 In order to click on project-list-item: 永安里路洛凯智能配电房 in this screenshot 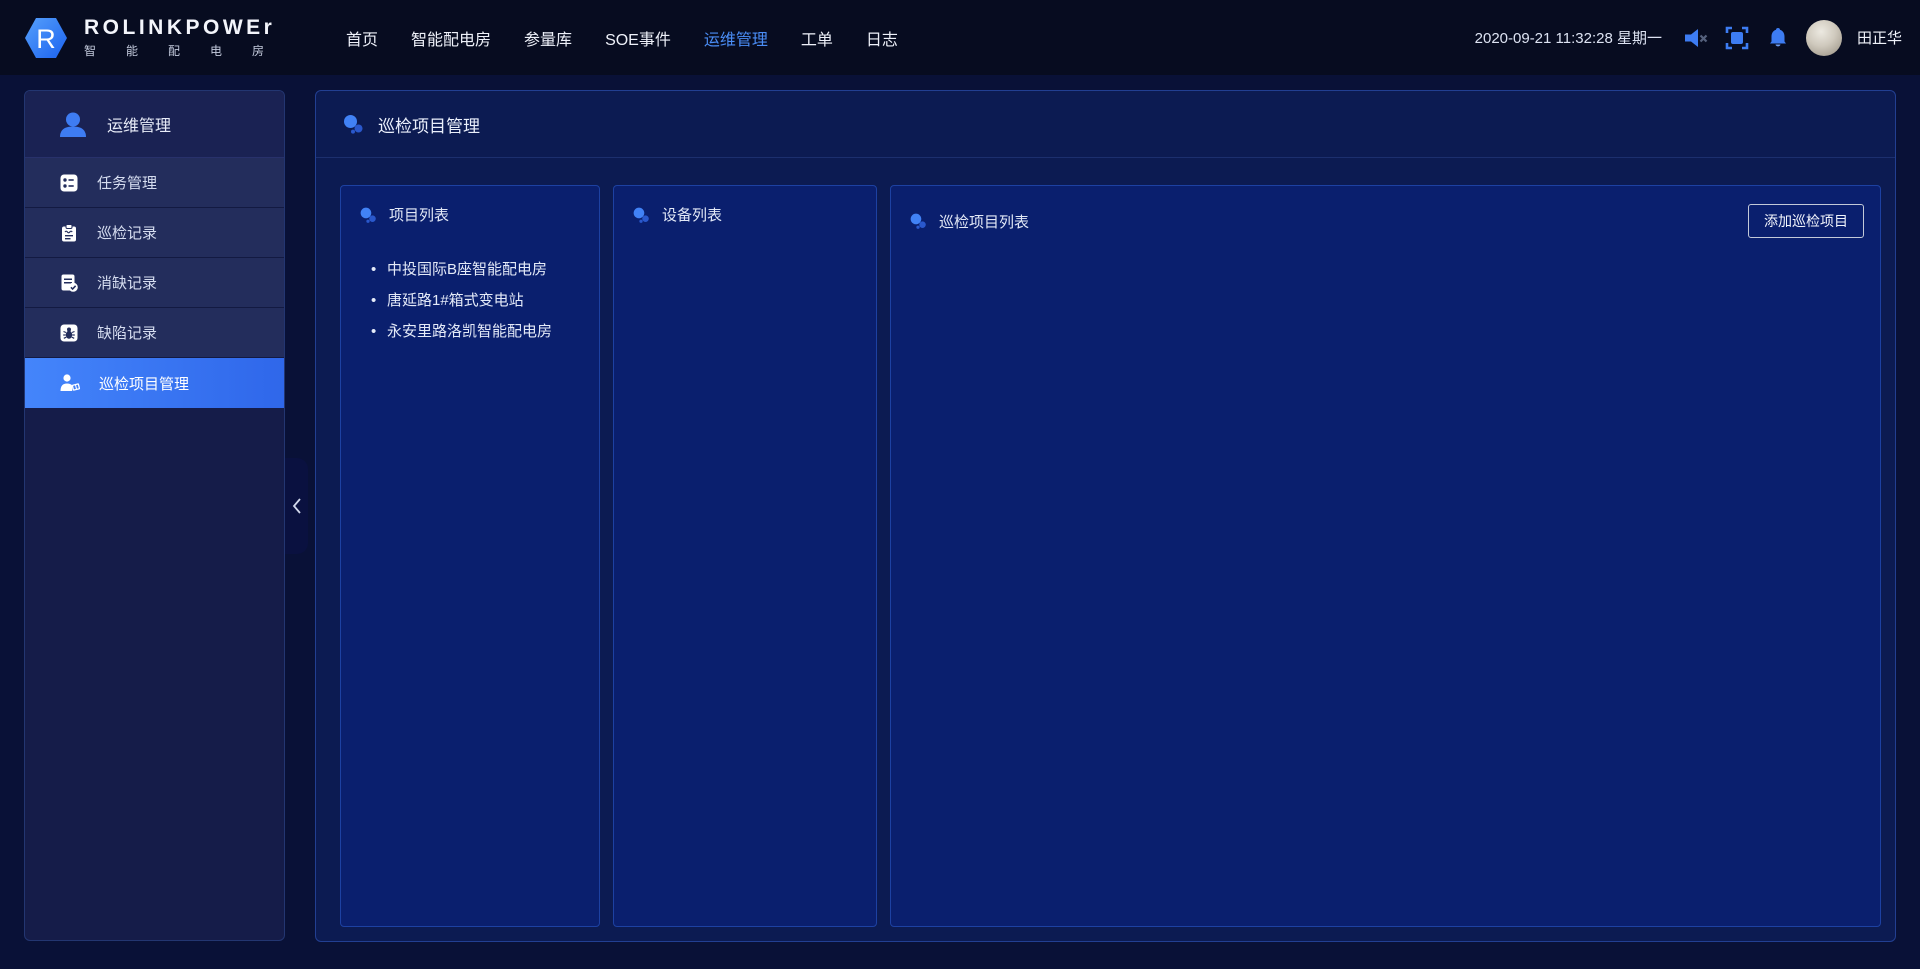, I will do `click(485, 331)`.